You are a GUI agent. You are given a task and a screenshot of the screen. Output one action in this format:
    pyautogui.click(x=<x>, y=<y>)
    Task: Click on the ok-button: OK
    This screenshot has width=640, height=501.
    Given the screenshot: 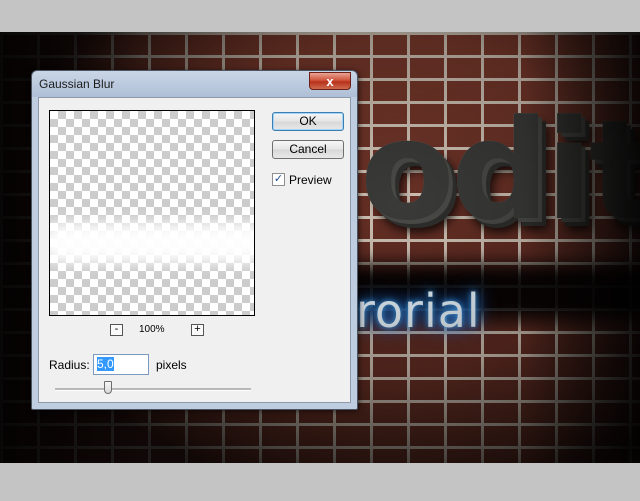 What is the action you would take?
    pyautogui.click(x=308, y=121)
    